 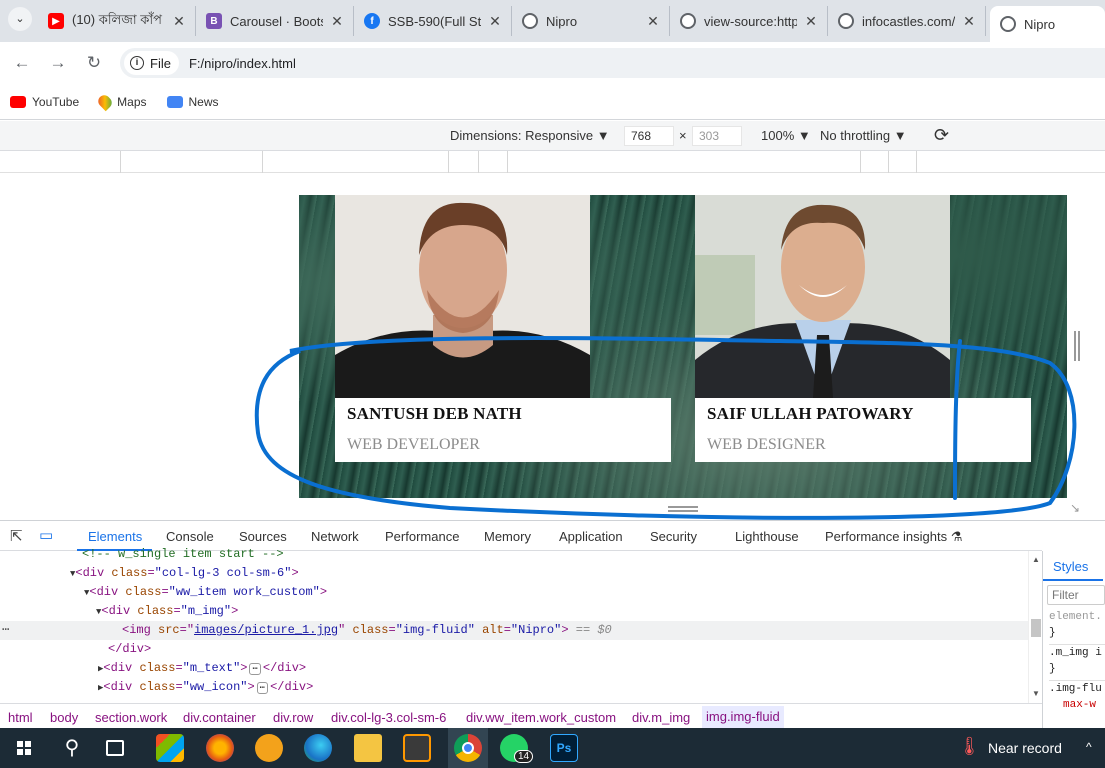 What do you see at coordinates (530, 135) in the screenshot?
I see `dimensions-select: Dimensions: Responsive ▼` at bounding box center [530, 135].